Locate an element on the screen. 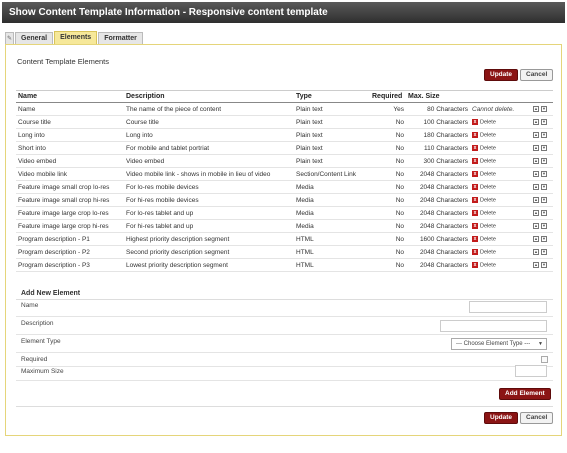  element-max-size: 180 Characters is located at coordinates (438, 135).